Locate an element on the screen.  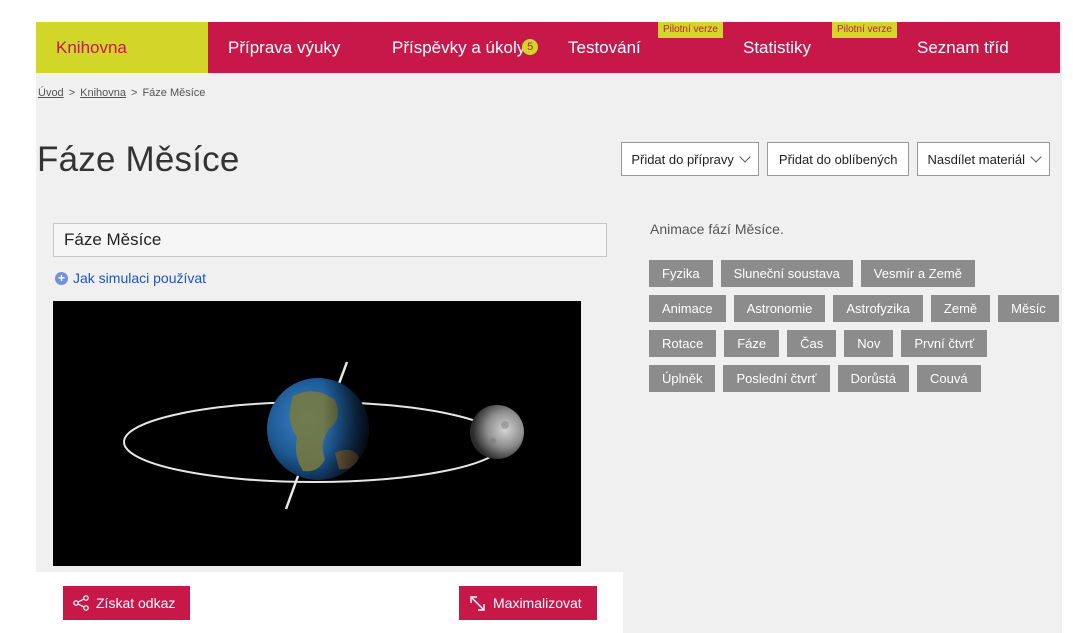
nav-item-library: Knihovna is located at coordinates (122, 47).